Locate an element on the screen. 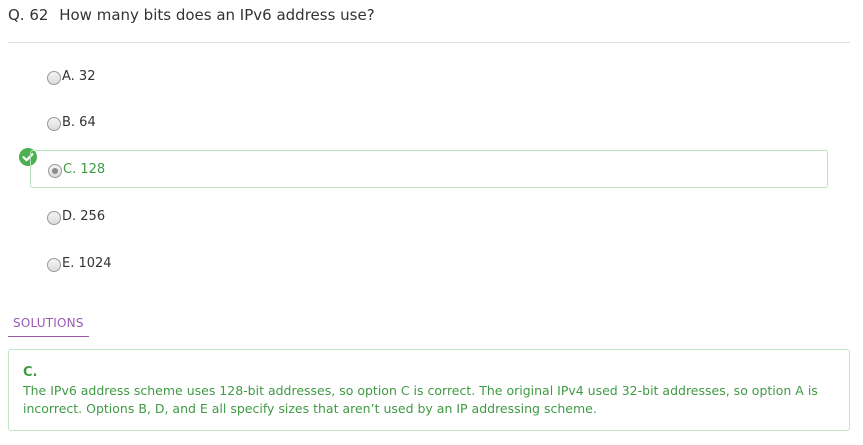 This screenshot has height=445, width=863. divider is located at coordinates (429, 42).